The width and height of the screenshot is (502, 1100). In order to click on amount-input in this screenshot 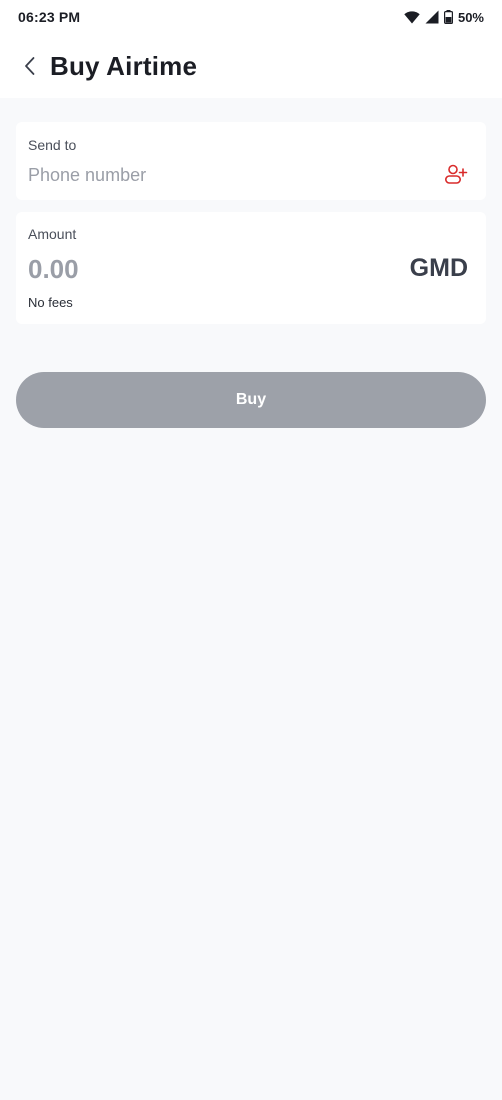, I will do `click(178, 269)`.